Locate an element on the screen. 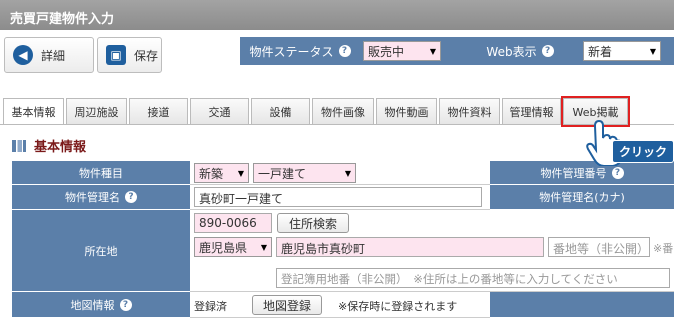 The image size is (674, 328). tab-label: 物件動画 is located at coordinates (406, 112).